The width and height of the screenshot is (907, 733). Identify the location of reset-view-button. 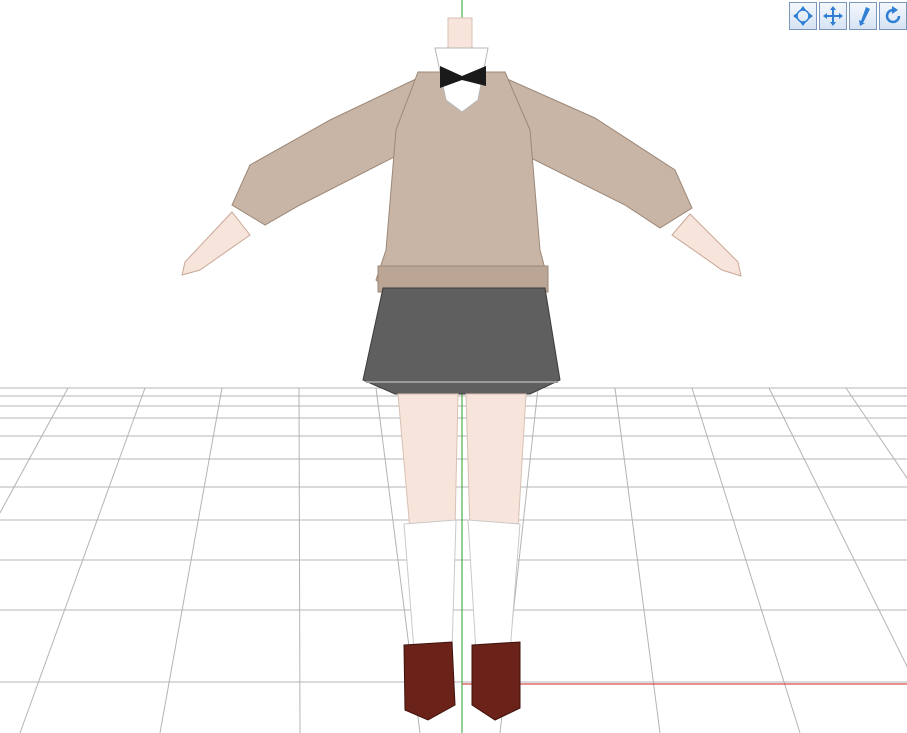
(893, 16).